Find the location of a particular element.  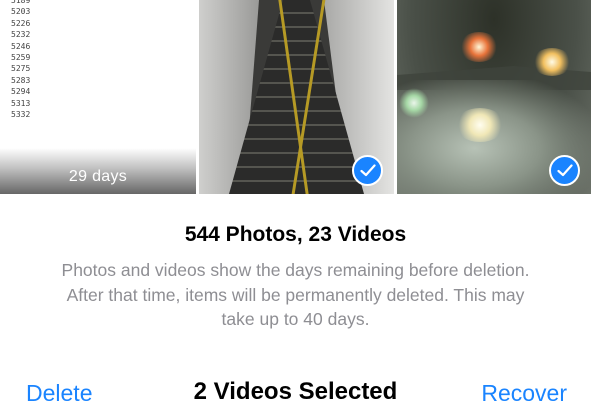

library-count-title: 544 Photos, 23 Videos is located at coordinates (295, 234).